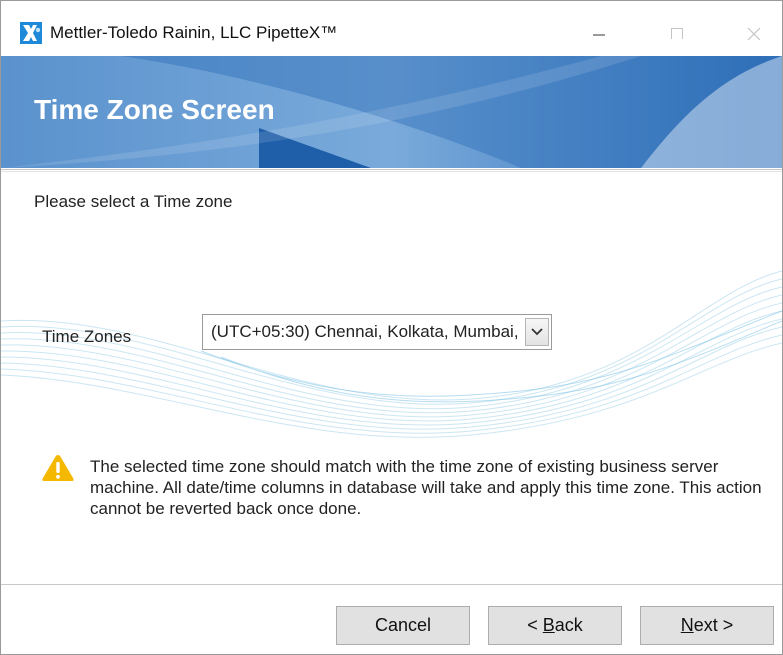  I want to click on cancel-button: Cancel, so click(403, 625).